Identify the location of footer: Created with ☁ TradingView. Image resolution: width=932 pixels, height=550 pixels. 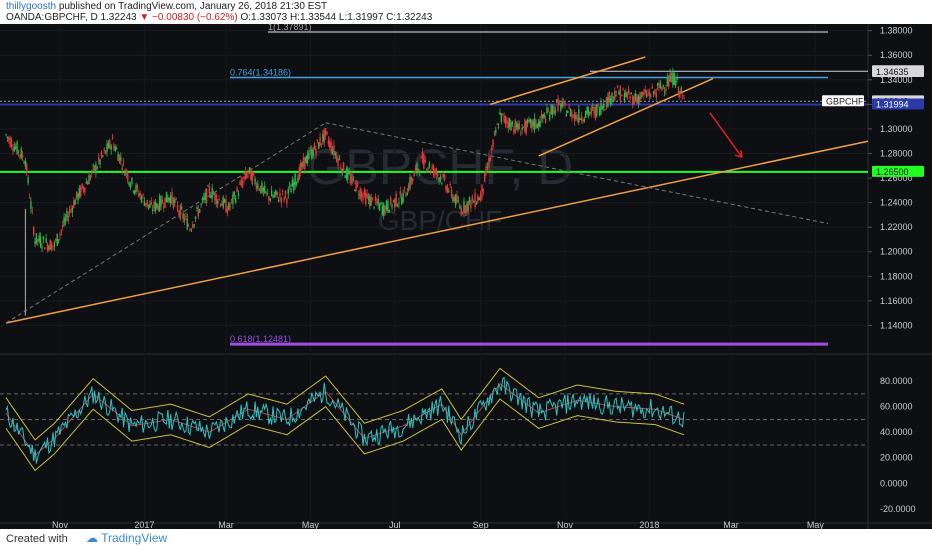
(466, 539).